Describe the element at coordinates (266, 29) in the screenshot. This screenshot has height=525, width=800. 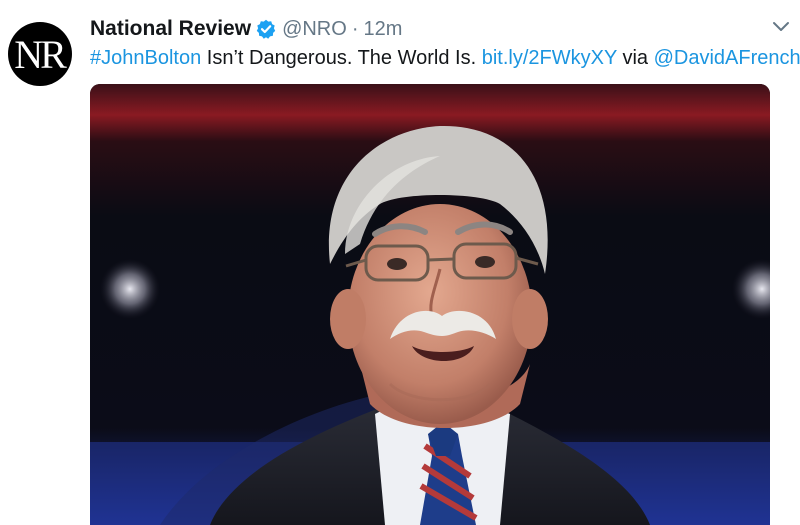
I see `verified-badge-icon` at that location.